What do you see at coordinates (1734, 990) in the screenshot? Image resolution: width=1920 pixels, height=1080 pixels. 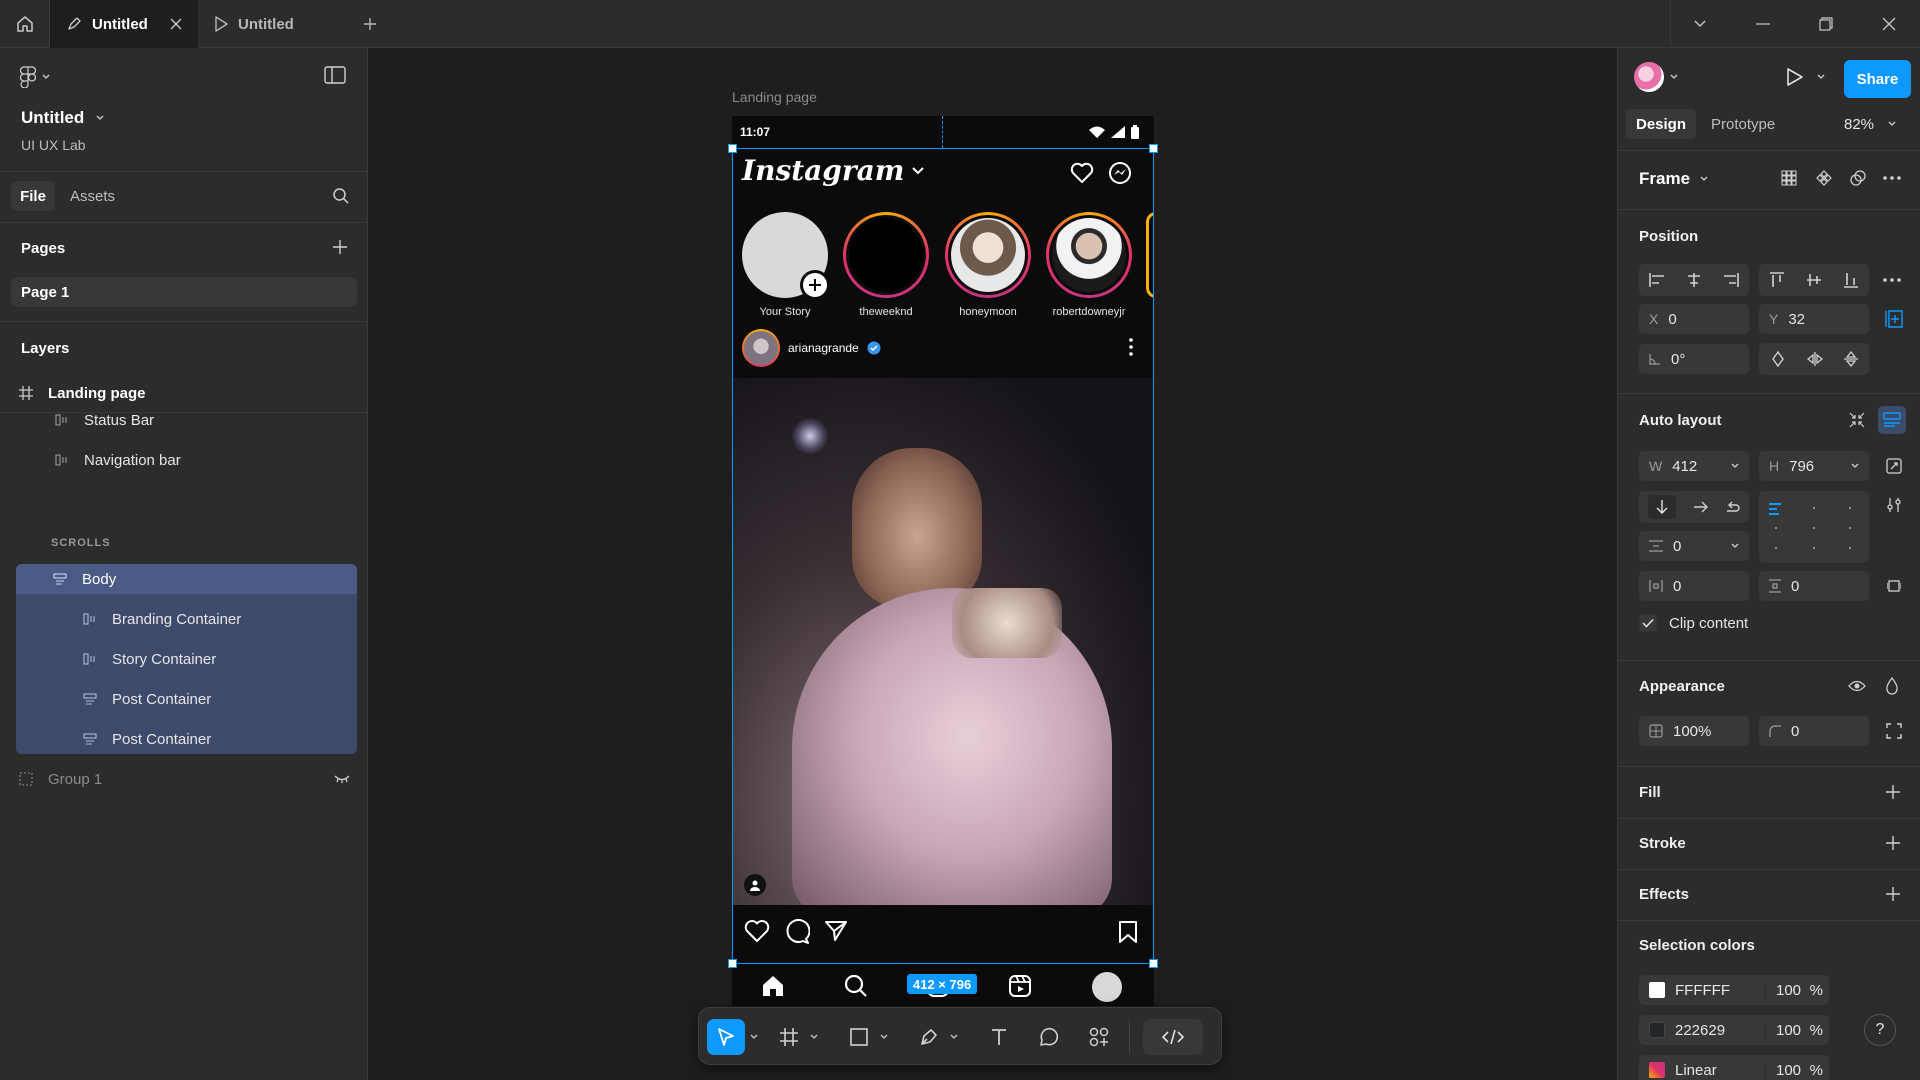 I see `selection-color-row: FFFFFF 100 %` at bounding box center [1734, 990].